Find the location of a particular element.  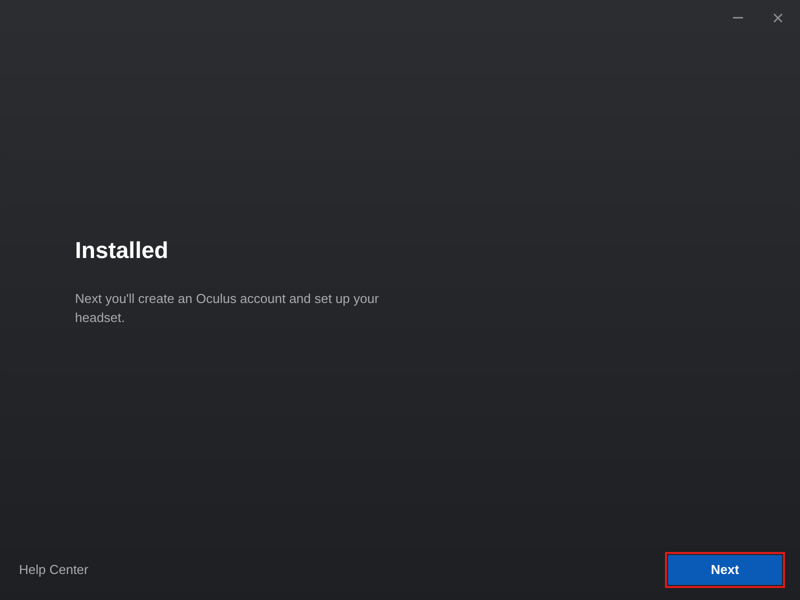

page-title: Installed is located at coordinates (121, 250).